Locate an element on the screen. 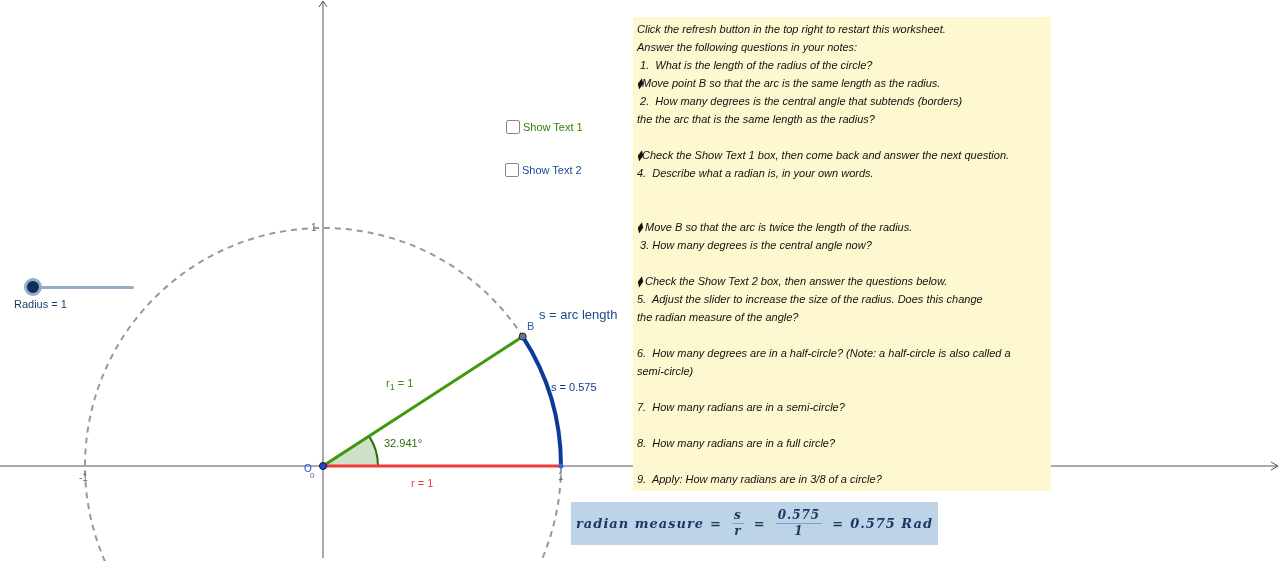 The image size is (1280, 561). tick-label: 0 is located at coordinates (312, 475).